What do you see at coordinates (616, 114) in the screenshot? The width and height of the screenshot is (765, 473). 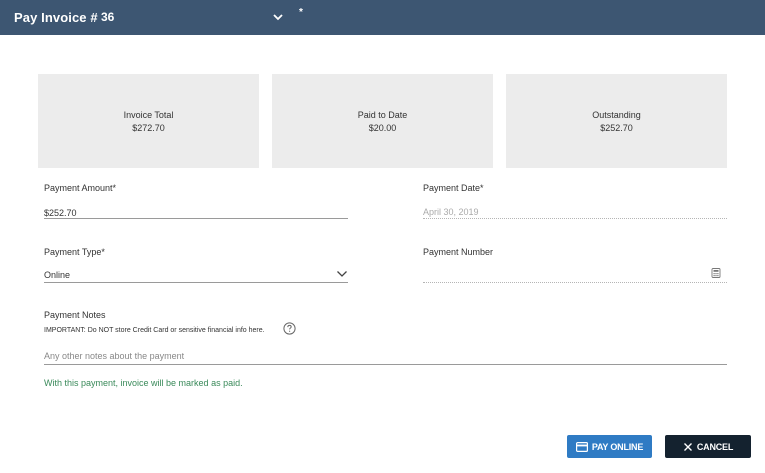 I see `outstanding-label: Outstanding` at bounding box center [616, 114].